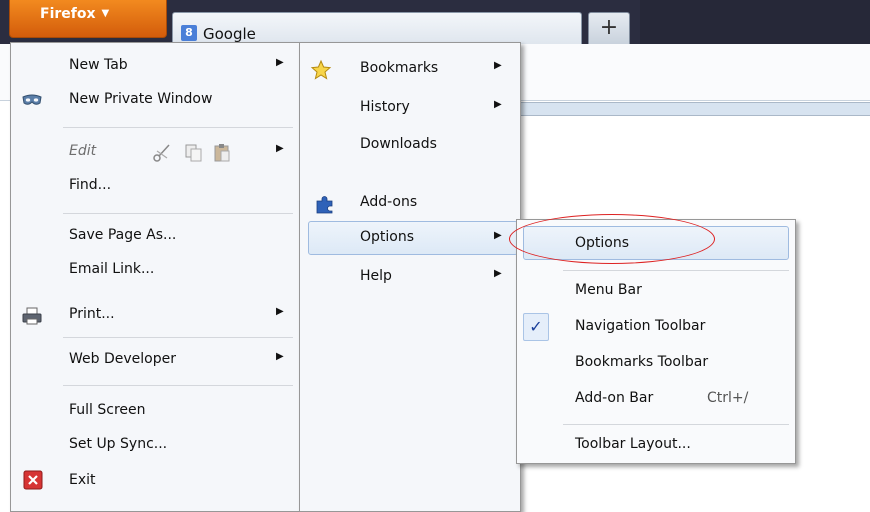 The height and width of the screenshot is (512, 870). What do you see at coordinates (83, 151) in the screenshot?
I see `menu-item-label: Edit` at bounding box center [83, 151].